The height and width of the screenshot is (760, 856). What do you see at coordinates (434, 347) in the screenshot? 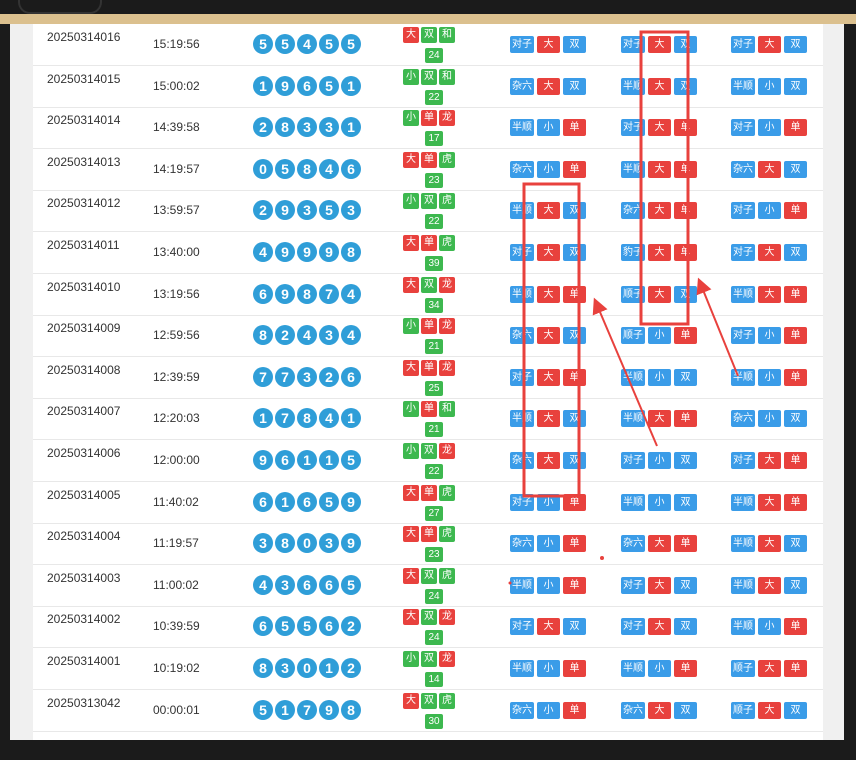
I see `sum-badge: 21` at bounding box center [434, 347].